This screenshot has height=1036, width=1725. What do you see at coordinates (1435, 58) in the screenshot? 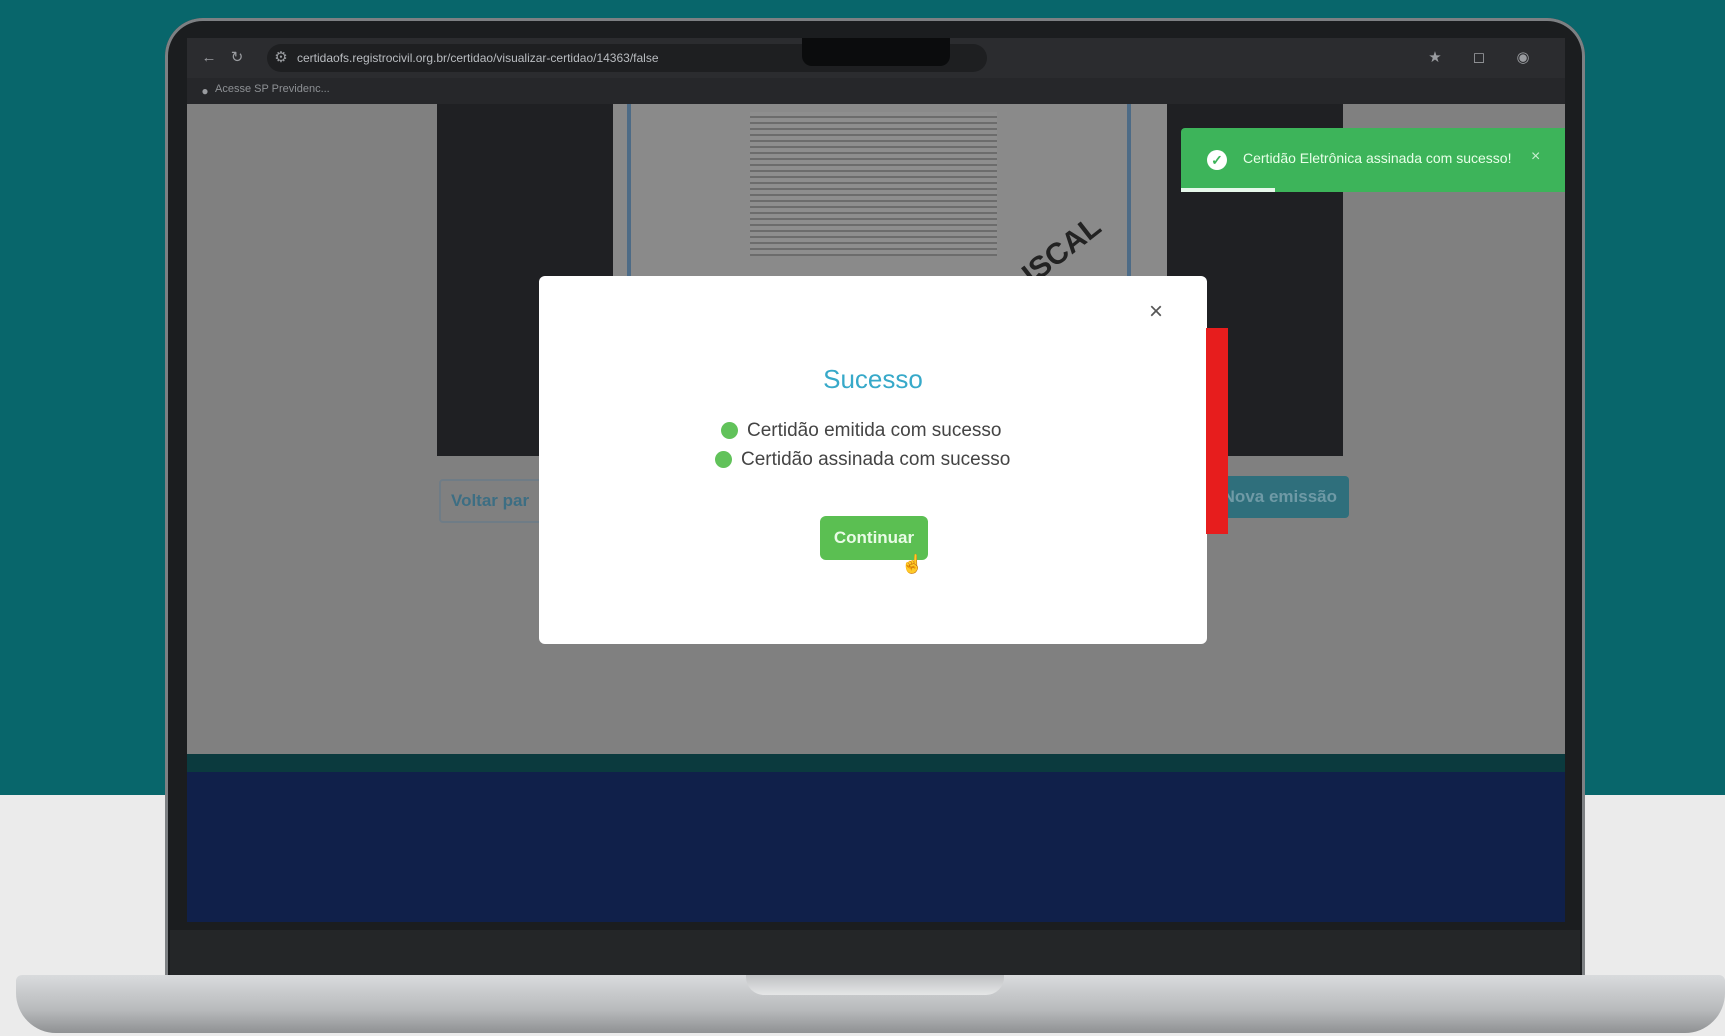
I see `star-icon: ★` at bounding box center [1435, 58].